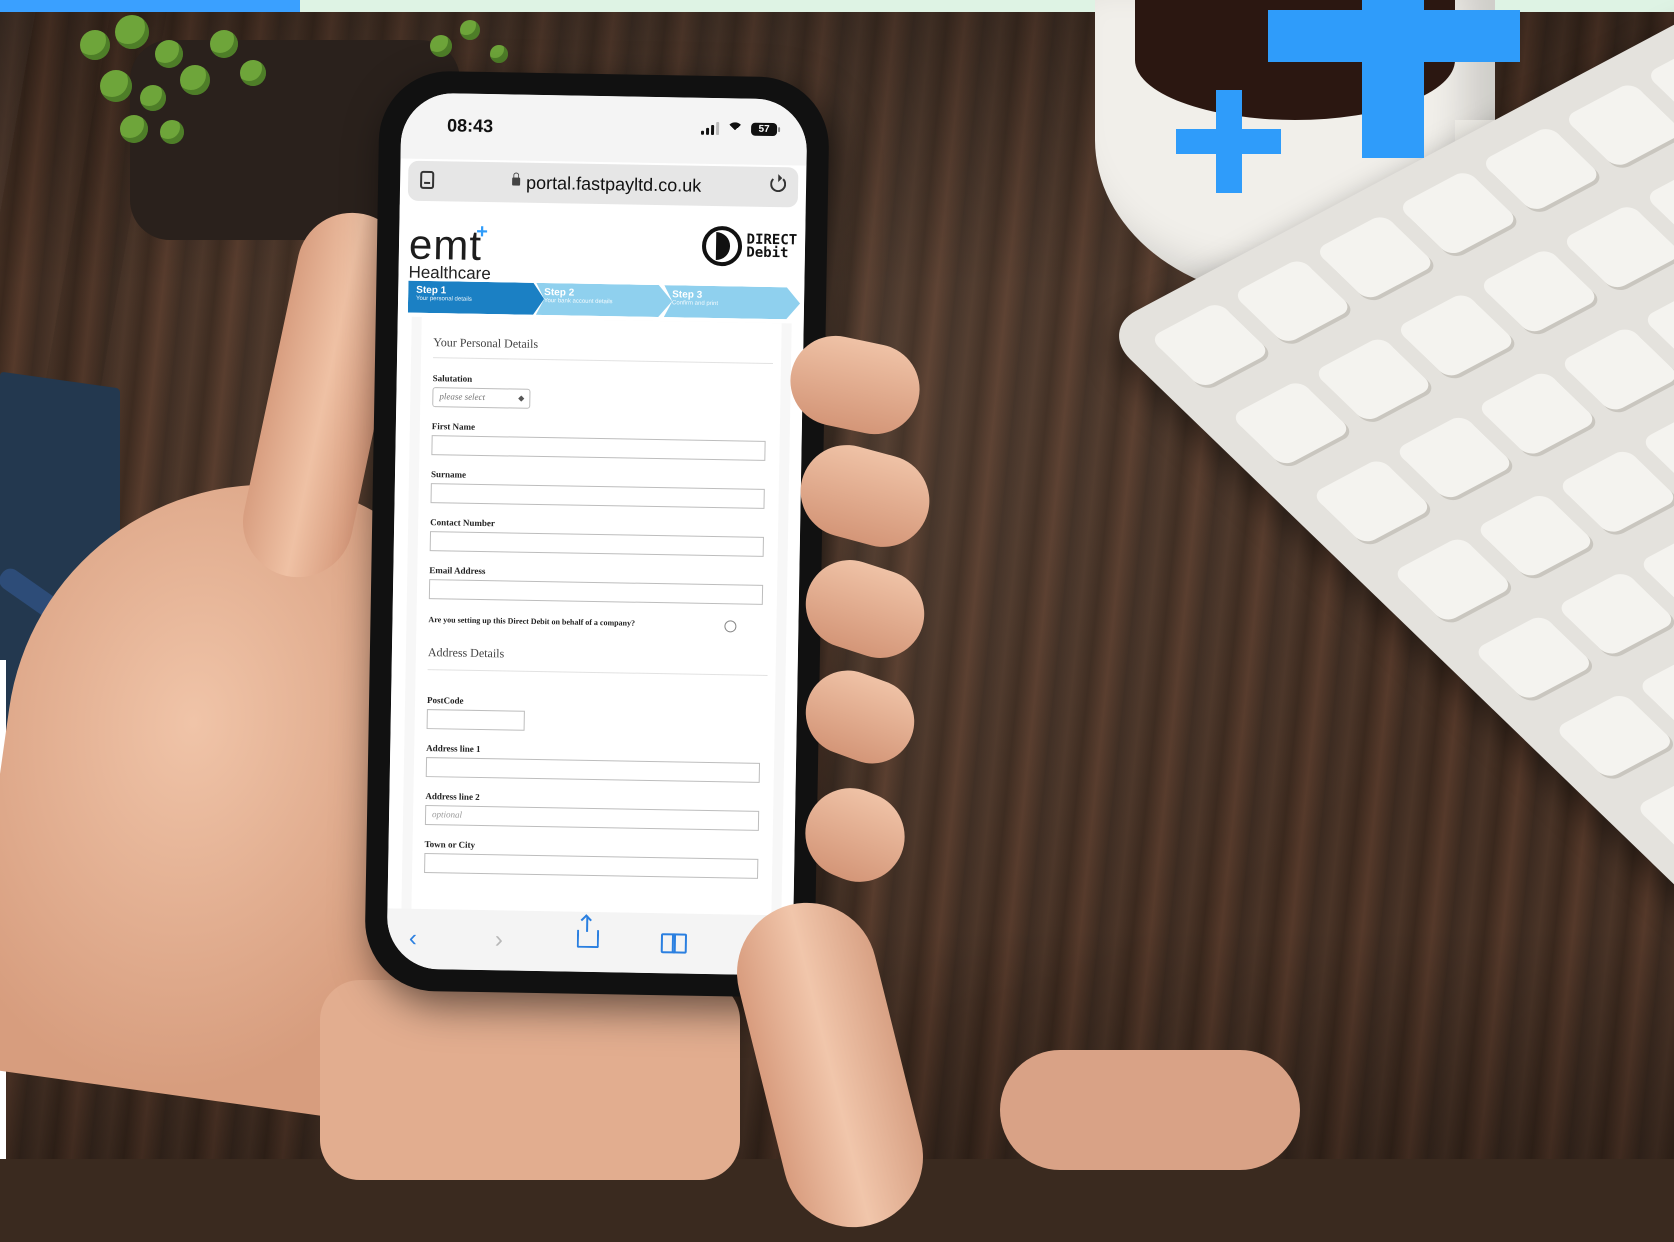 Image resolution: width=1674 pixels, height=1242 pixels. I want to click on contact-number-field, so click(596, 544).